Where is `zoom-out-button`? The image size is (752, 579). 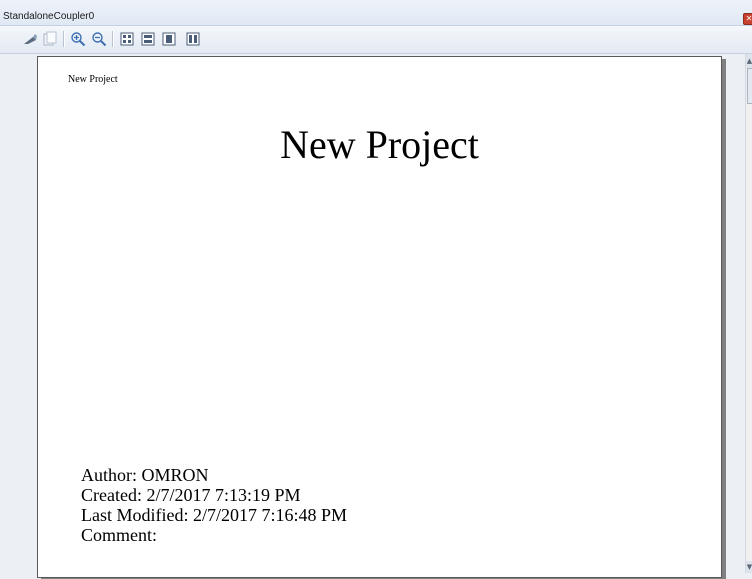 zoom-out-button is located at coordinates (99, 39).